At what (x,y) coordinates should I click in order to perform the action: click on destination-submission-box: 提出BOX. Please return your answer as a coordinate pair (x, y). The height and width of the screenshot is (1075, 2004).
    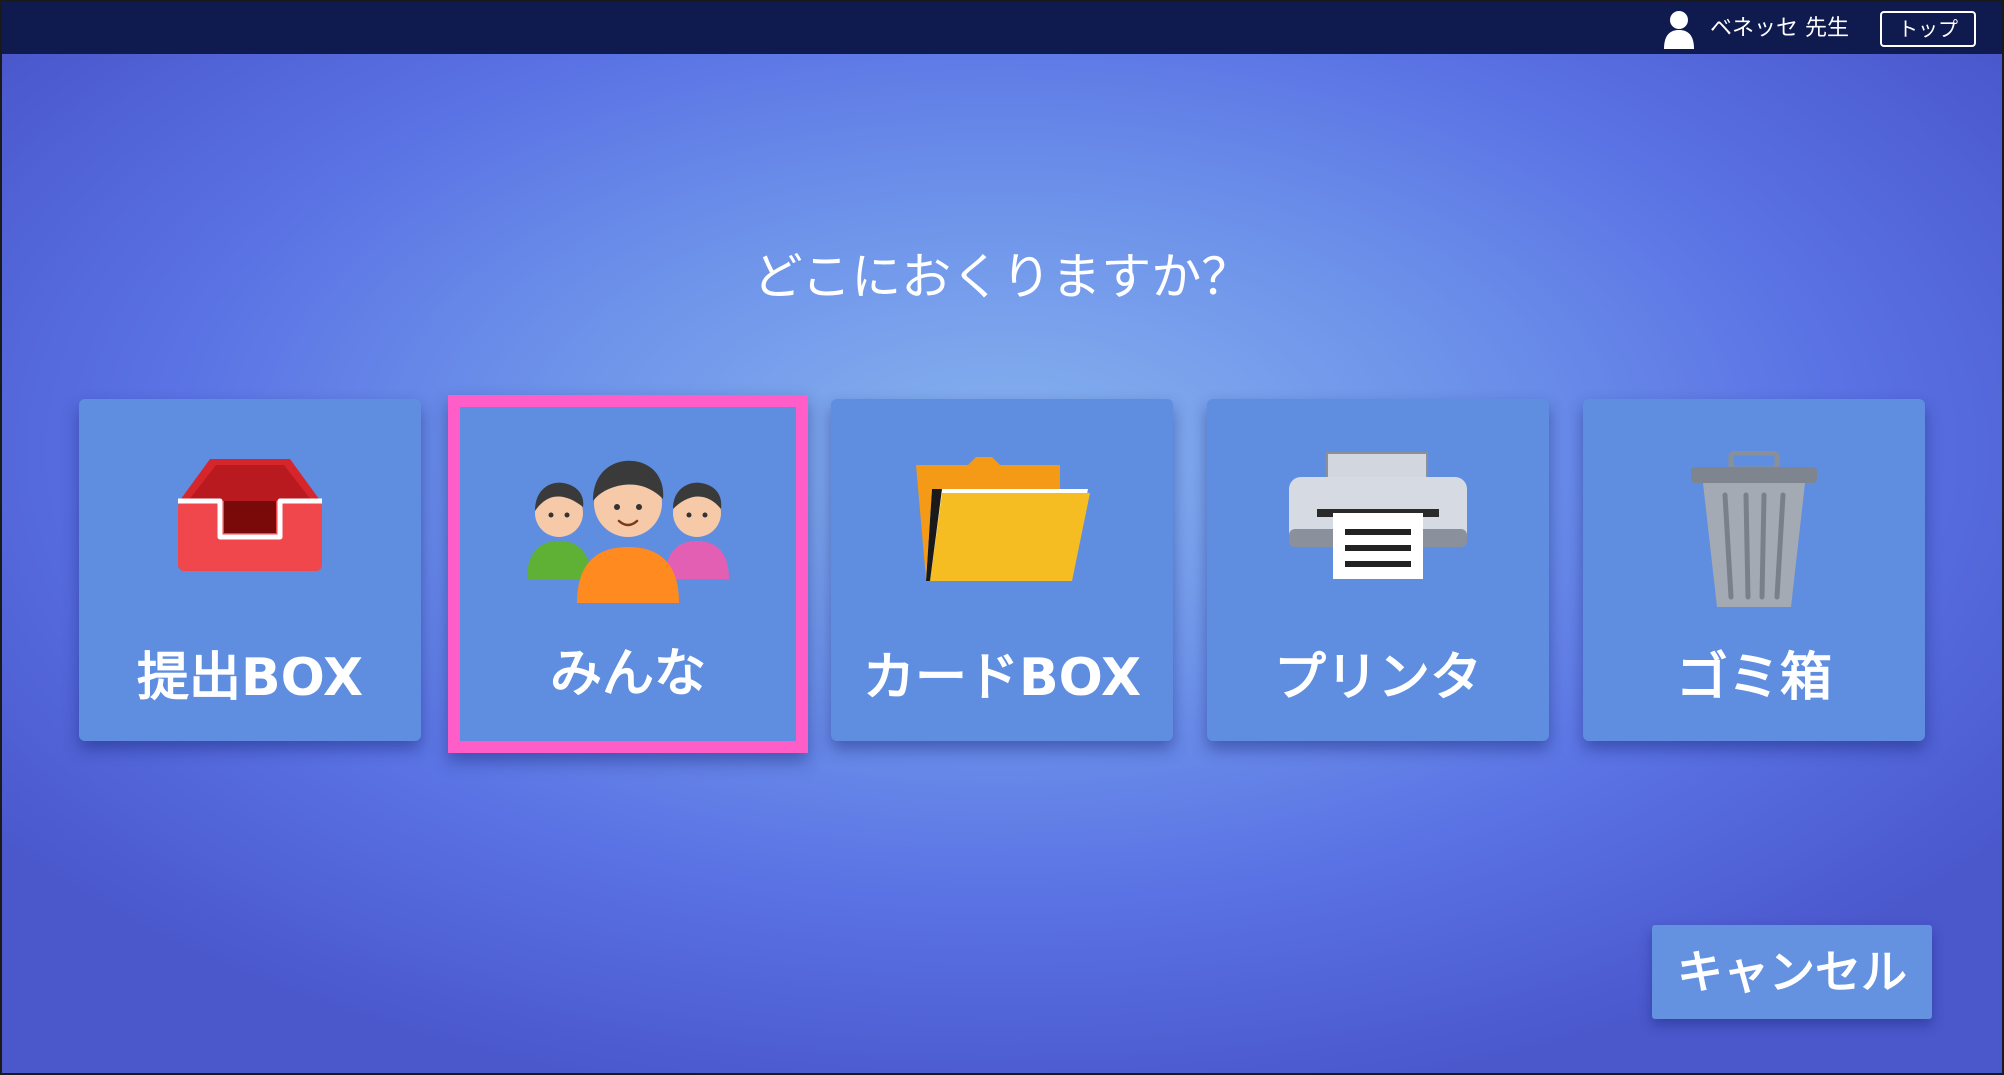
    Looking at the image, I should click on (250, 570).